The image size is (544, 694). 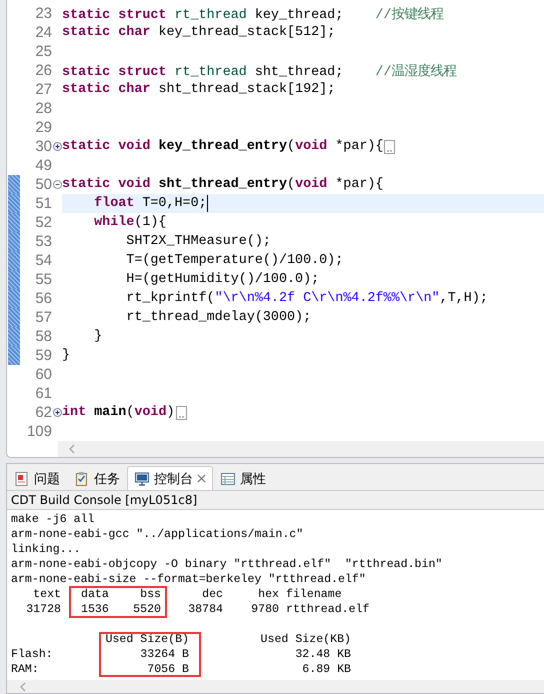 What do you see at coordinates (314, 594) in the screenshot?
I see `column-header: filename` at bounding box center [314, 594].